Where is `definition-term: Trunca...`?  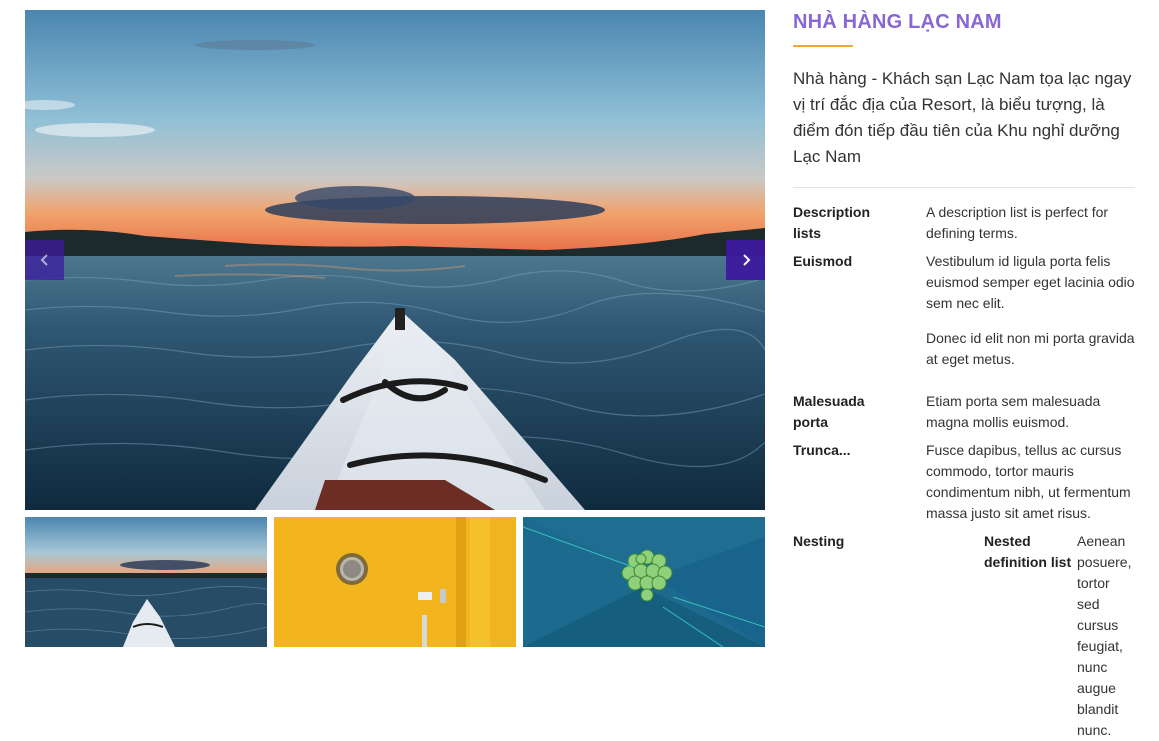 definition-term: Trunca... is located at coordinates (822, 450).